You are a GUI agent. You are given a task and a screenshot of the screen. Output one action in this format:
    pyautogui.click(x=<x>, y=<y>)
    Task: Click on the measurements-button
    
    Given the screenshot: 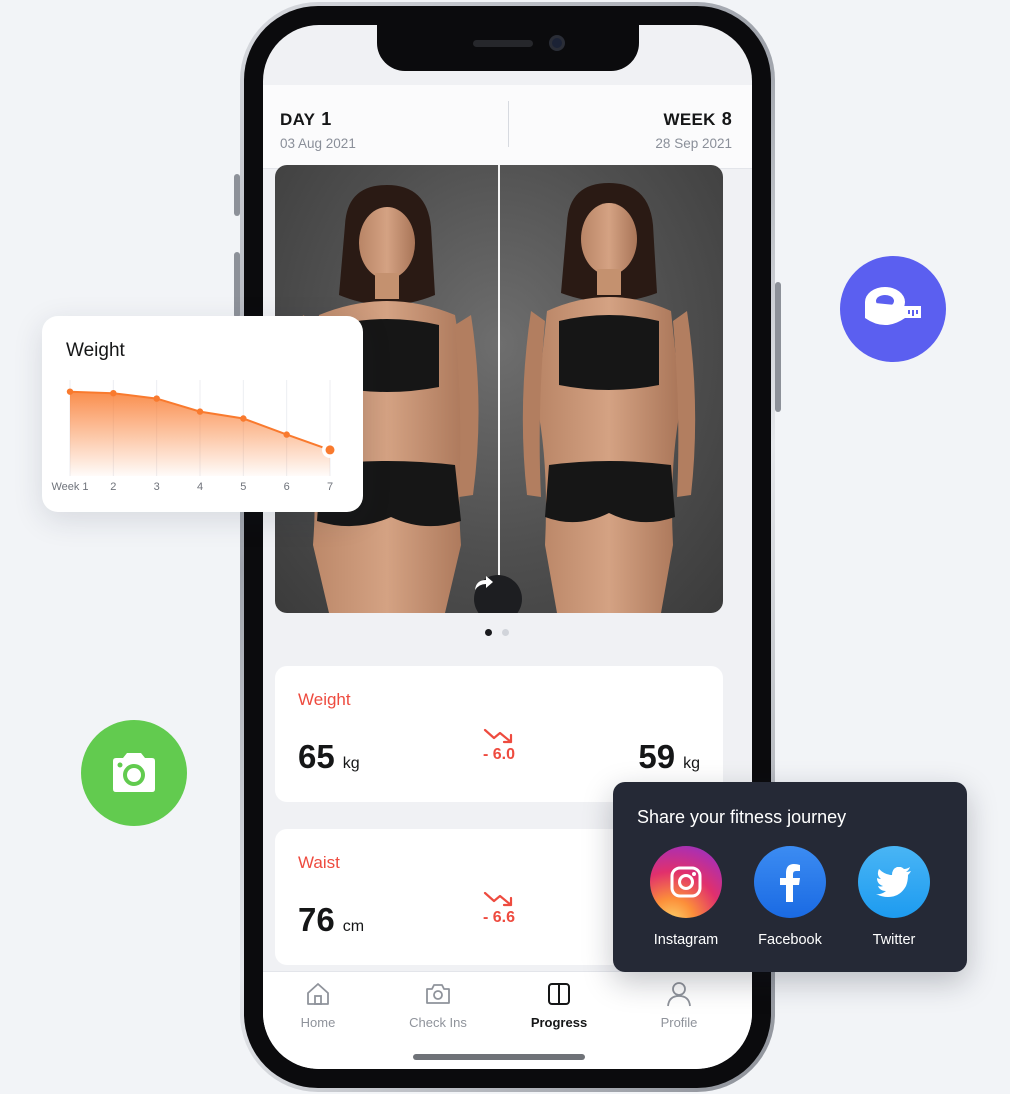 What is the action you would take?
    pyautogui.click(x=893, y=309)
    